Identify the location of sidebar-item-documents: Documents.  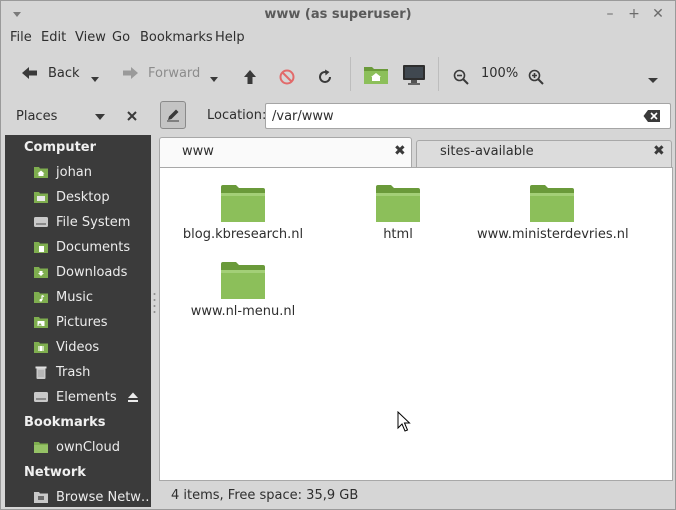
(91, 247).